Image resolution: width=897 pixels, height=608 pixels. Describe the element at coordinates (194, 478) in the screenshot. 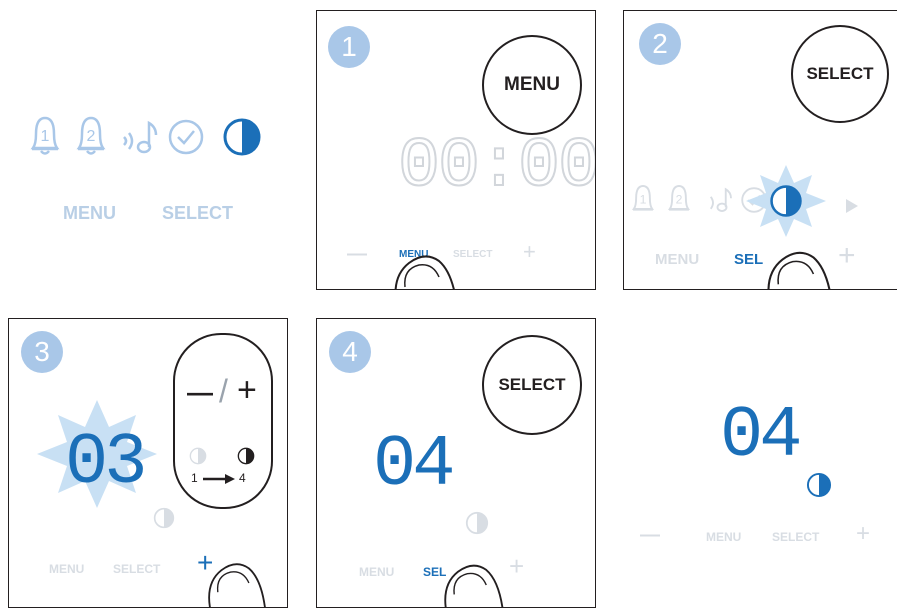

I see `range-from-label: 1` at that location.